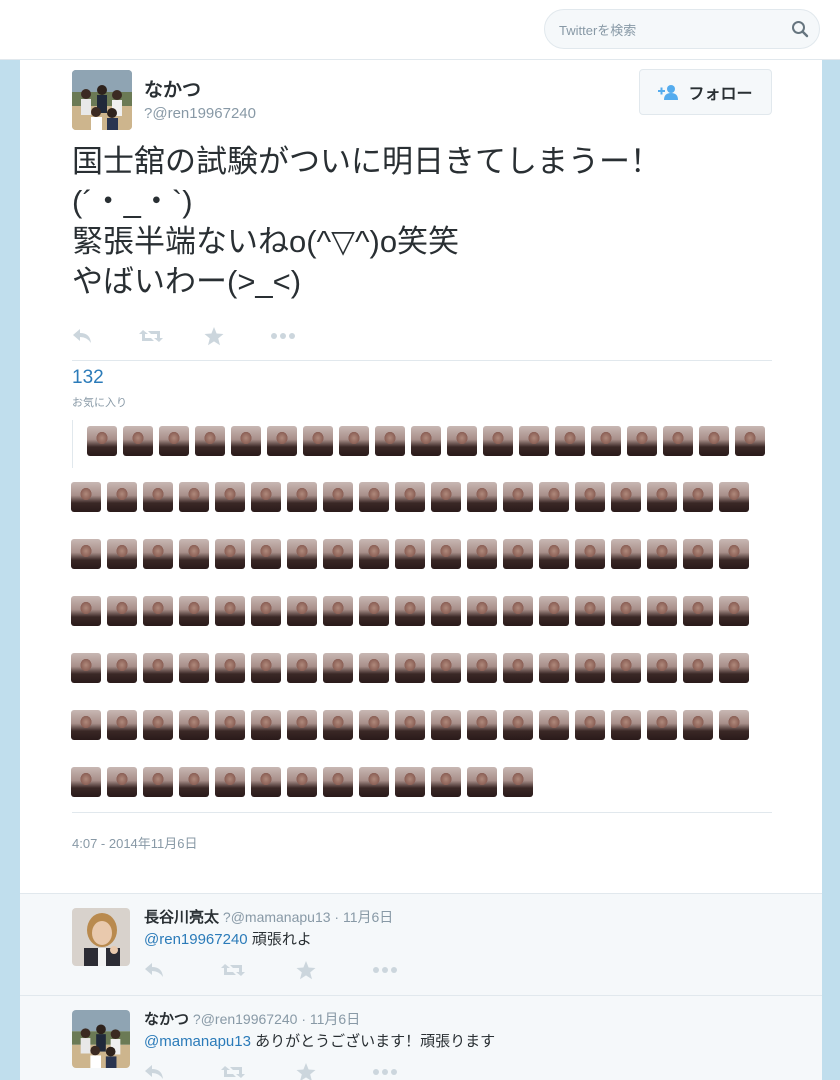  What do you see at coordinates (181, 917) in the screenshot?
I see `reply-author-name: 長谷川亮太` at bounding box center [181, 917].